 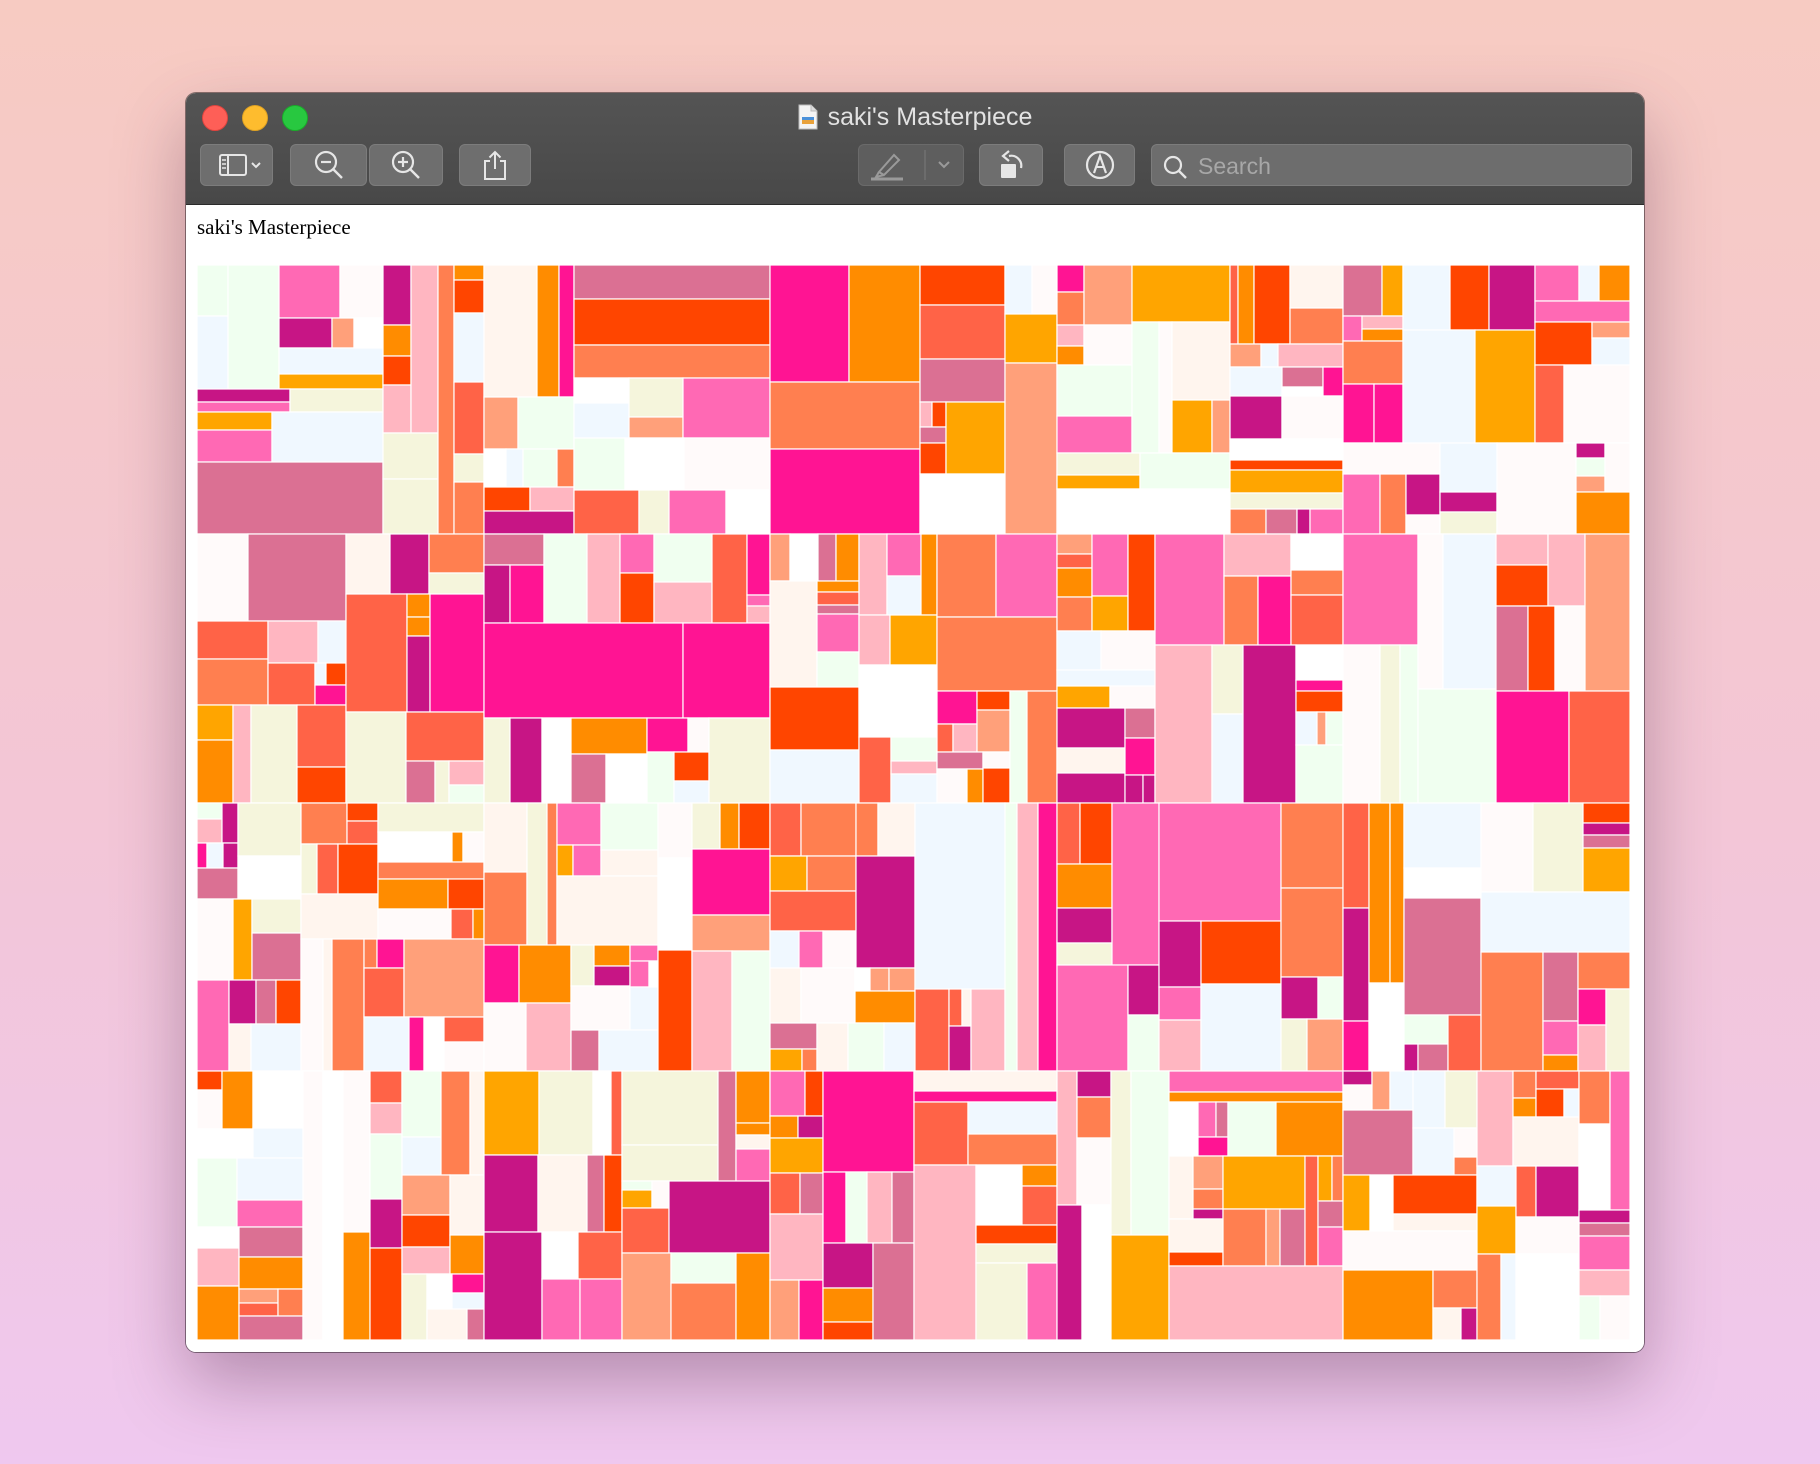 What do you see at coordinates (1099, 165) in the screenshot?
I see `markup-button` at bounding box center [1099, 165].